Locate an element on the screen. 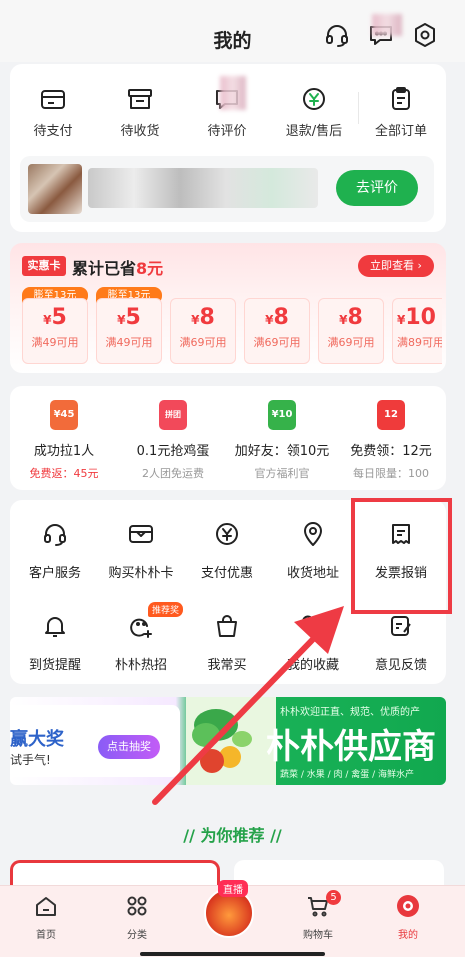 The image size is (465, 957). service-favorites: 我的收藏 is located at coordinates (313, 642).